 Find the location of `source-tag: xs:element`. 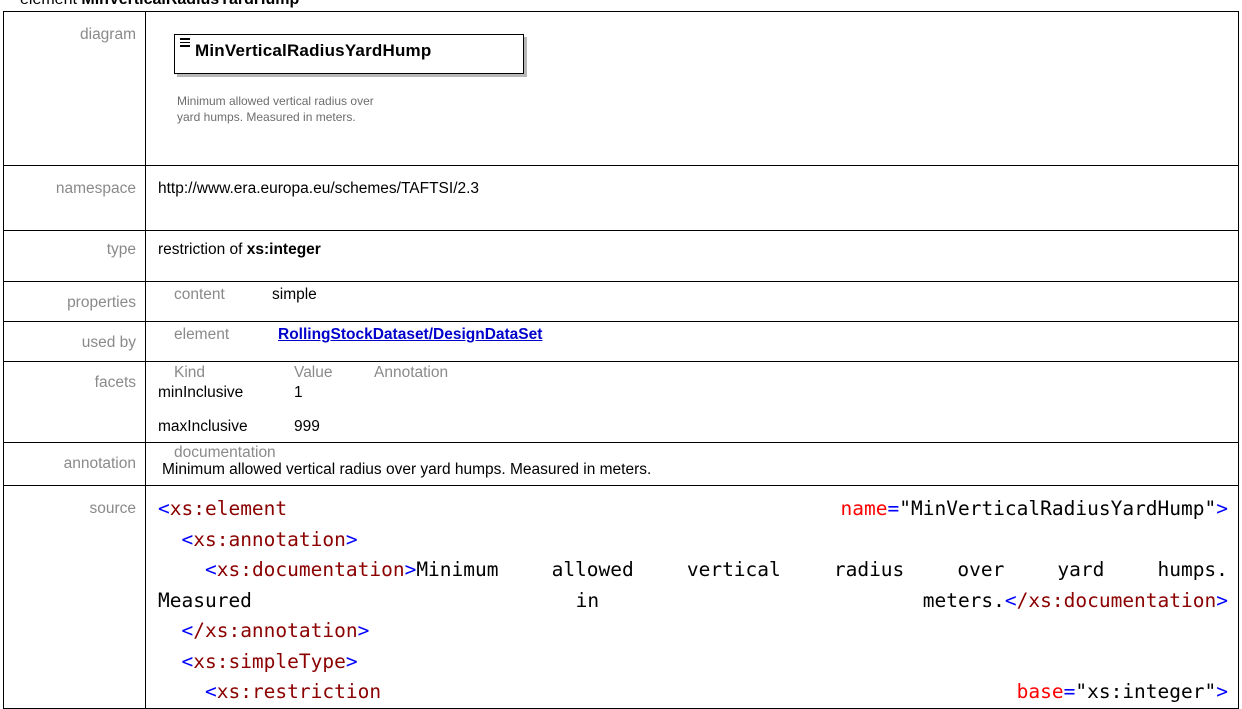

source-tag: xs:element is located at coordinates (228, 508).